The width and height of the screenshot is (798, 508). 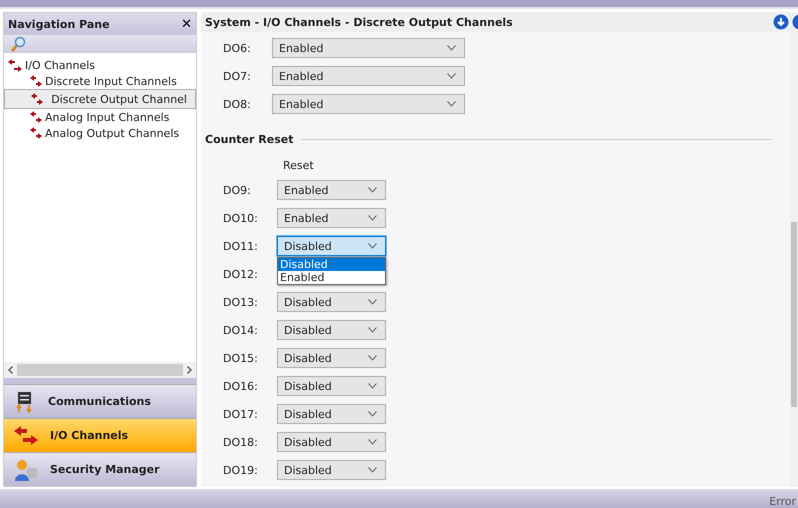 What do you see at coordinates (100, 435) in the screenshot?
I see `nav-button: I/O Channels` at bounding box center [100, 435].